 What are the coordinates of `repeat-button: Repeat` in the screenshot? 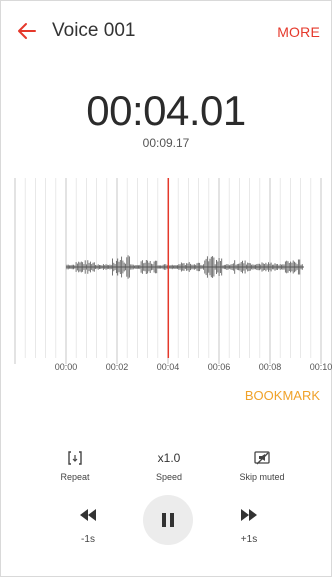 It's located at (75, 465).